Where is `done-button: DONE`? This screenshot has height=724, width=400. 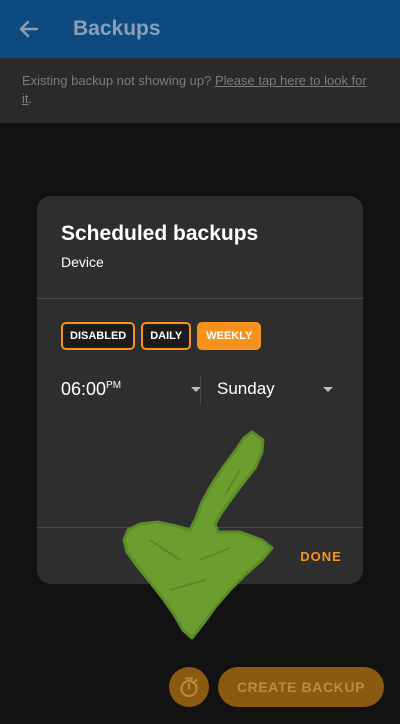 done-button: DONE is located at coordinates (321, 556).